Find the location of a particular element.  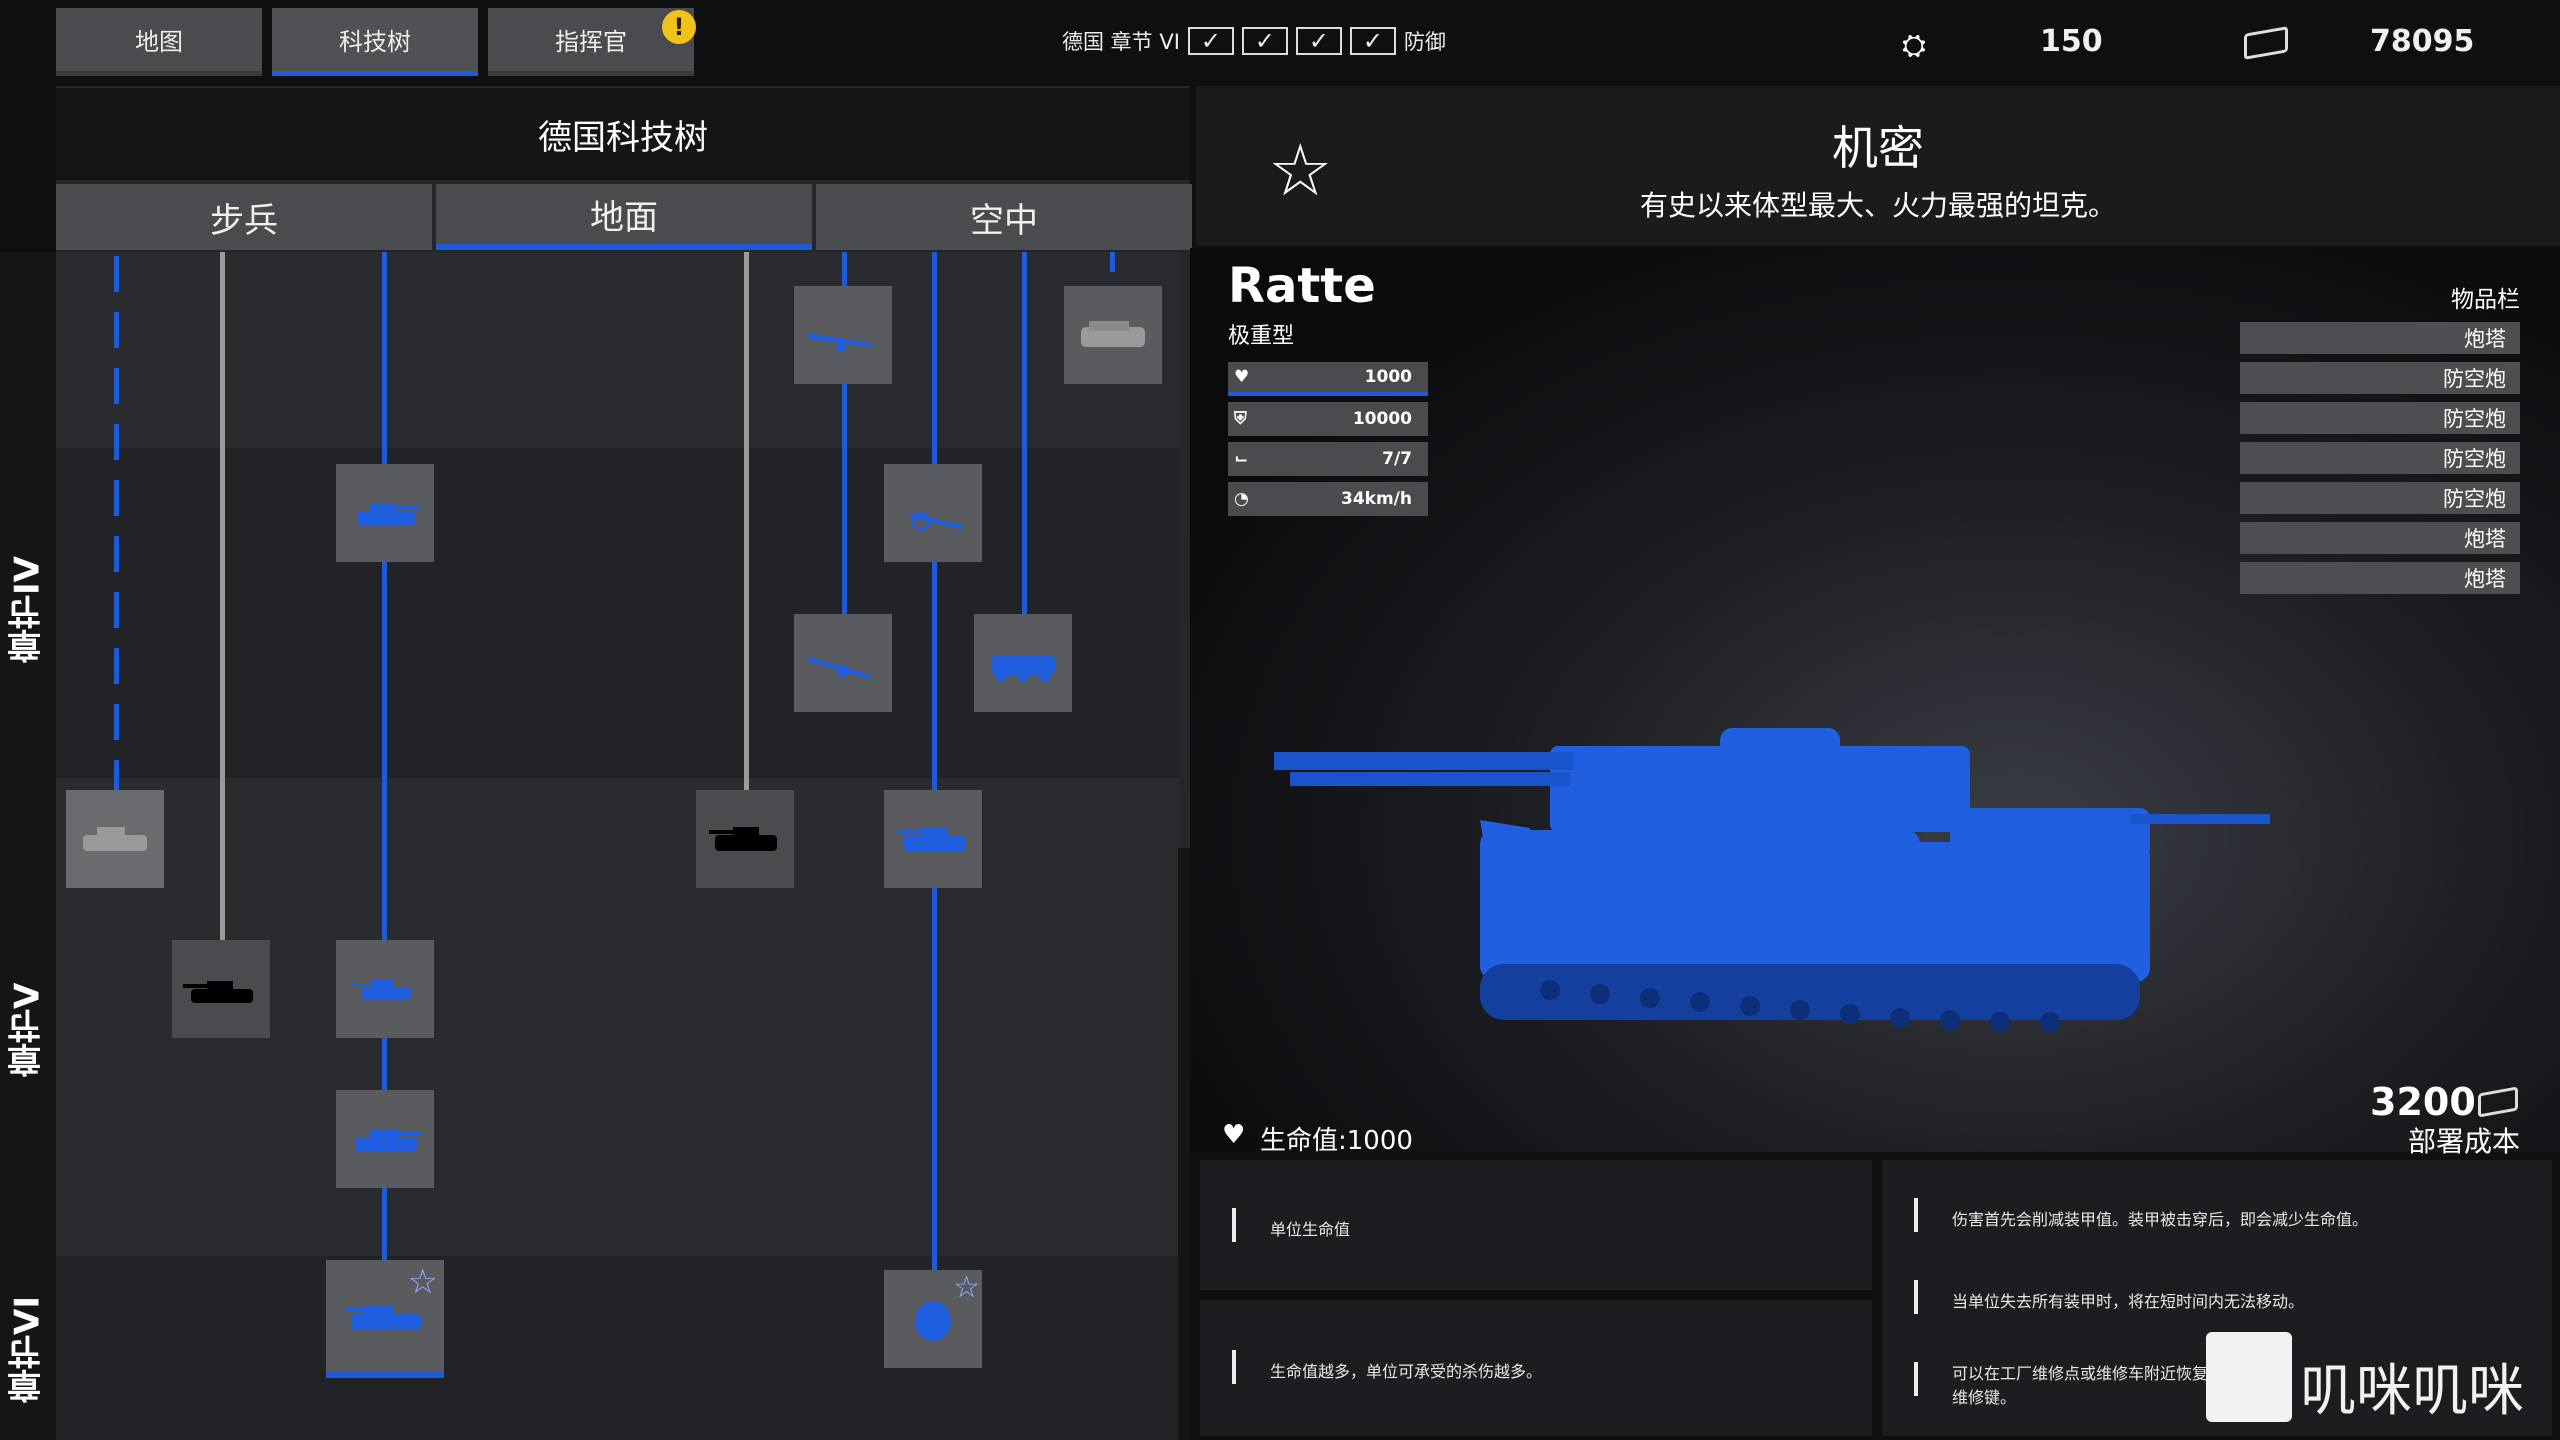

tab-map: 地图 is located at coordinates (159, 42).